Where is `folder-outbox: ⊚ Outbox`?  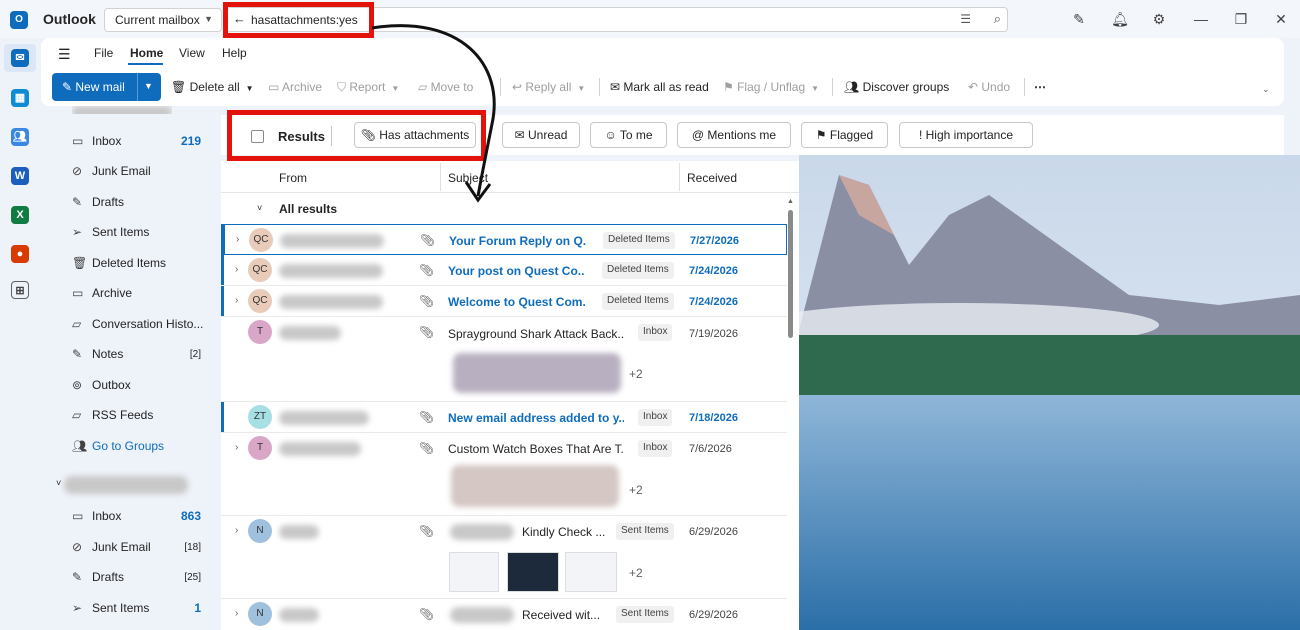
folder-outbox: ⊚ Outbox is located at coordinates (101, 385).